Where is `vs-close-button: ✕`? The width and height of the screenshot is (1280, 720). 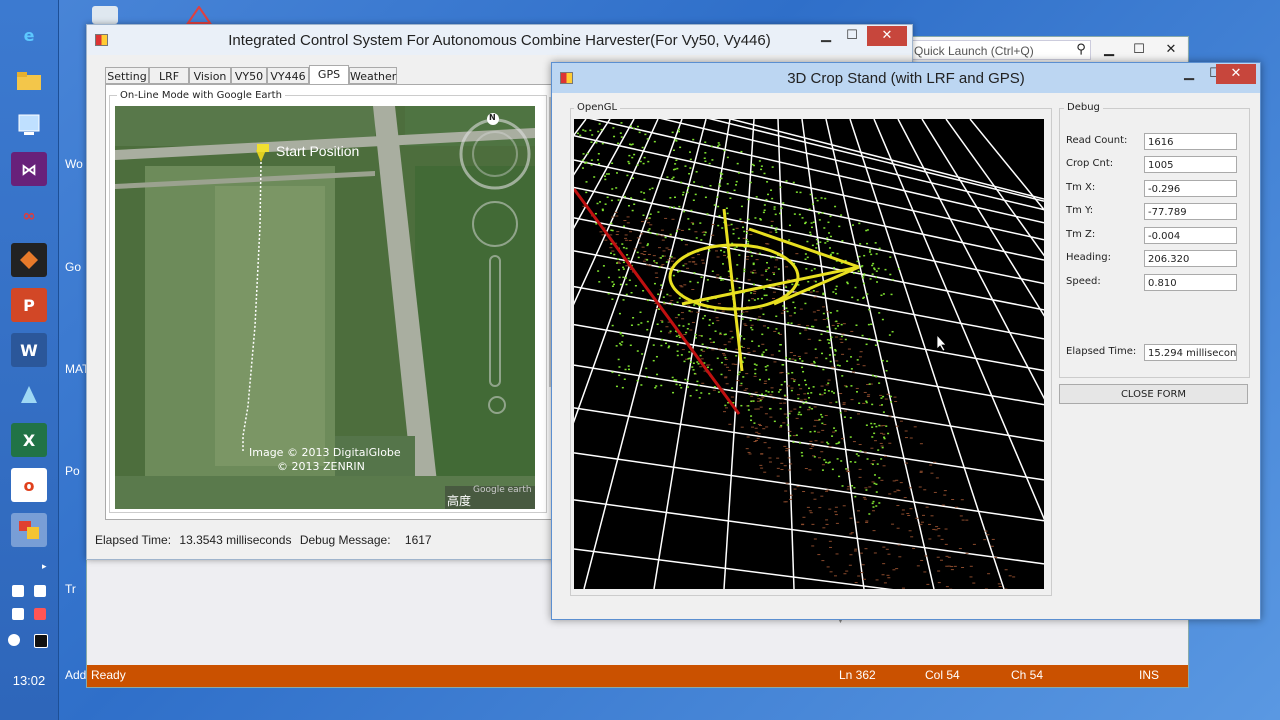 vs-close-button: ✕ is located at coordinates (1171, 50).